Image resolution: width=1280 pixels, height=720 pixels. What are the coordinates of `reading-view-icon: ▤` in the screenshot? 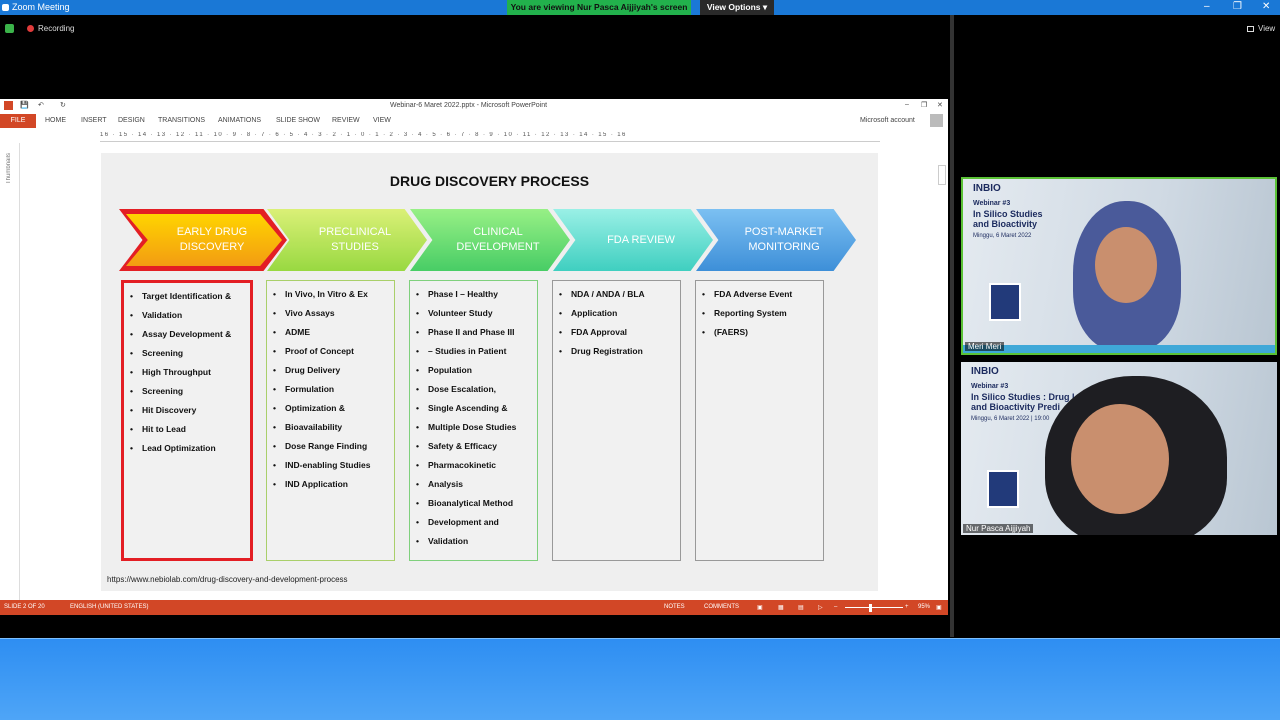 It's located at (801, 607).